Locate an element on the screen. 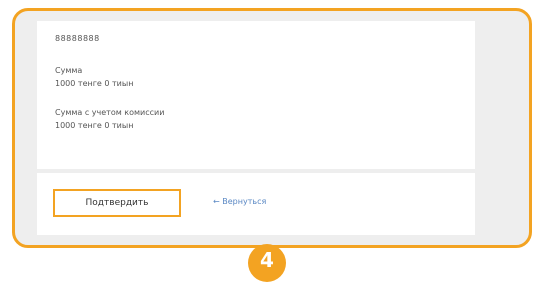  sum-with-fee-value: 1000 тенге 0 тиын is located at coordinates (94, 125).